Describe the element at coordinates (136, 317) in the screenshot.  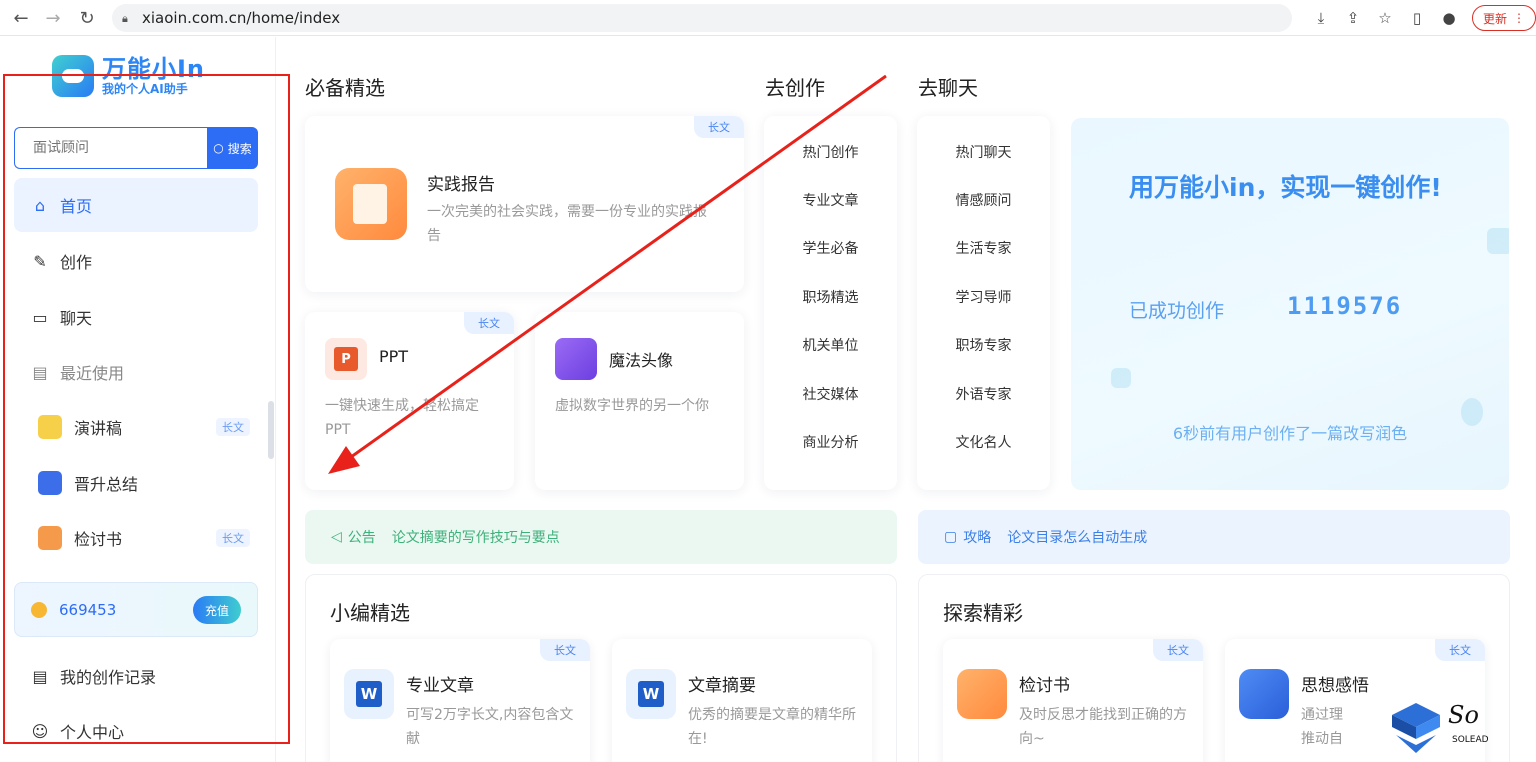
I see `sidebar-item-chat: ▭ 聊天` at that location.